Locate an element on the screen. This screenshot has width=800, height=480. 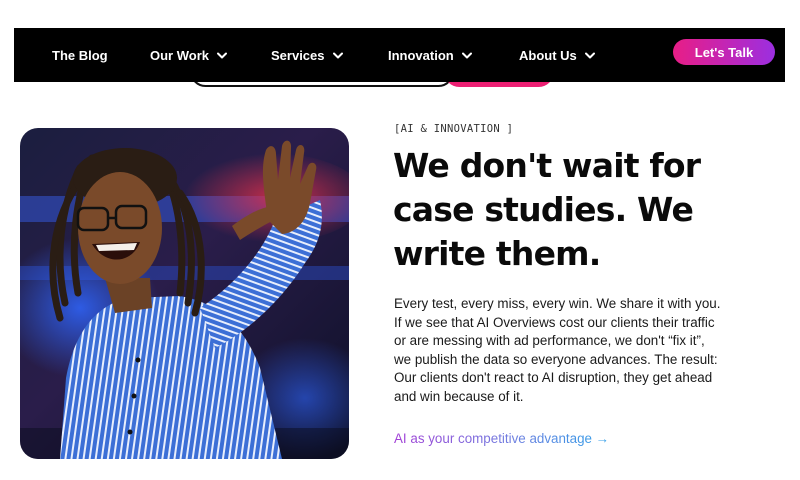
nav-item-label: The Blog is located at coordinates (80, 55).